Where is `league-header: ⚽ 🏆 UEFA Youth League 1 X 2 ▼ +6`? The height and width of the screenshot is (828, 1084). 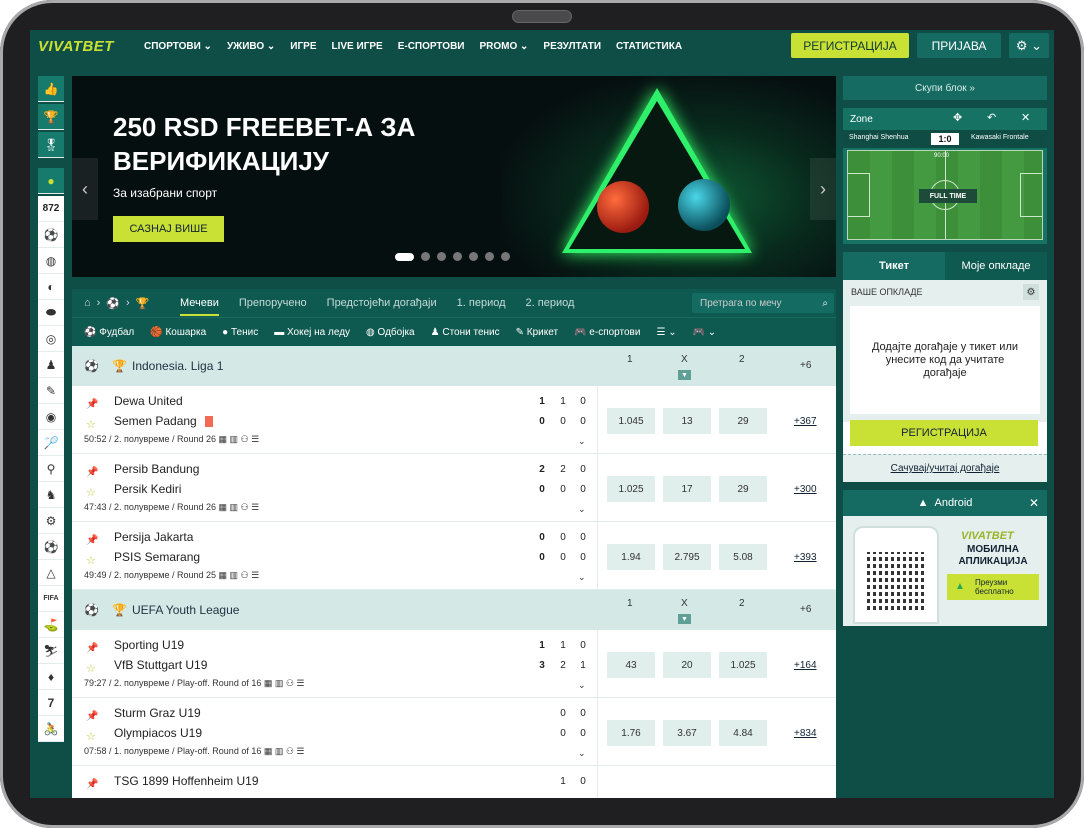
league-header: ⚽ 🏆 UEFA Youth League 1 X 2 ▼ +6 is located at coordinates (454, 610).